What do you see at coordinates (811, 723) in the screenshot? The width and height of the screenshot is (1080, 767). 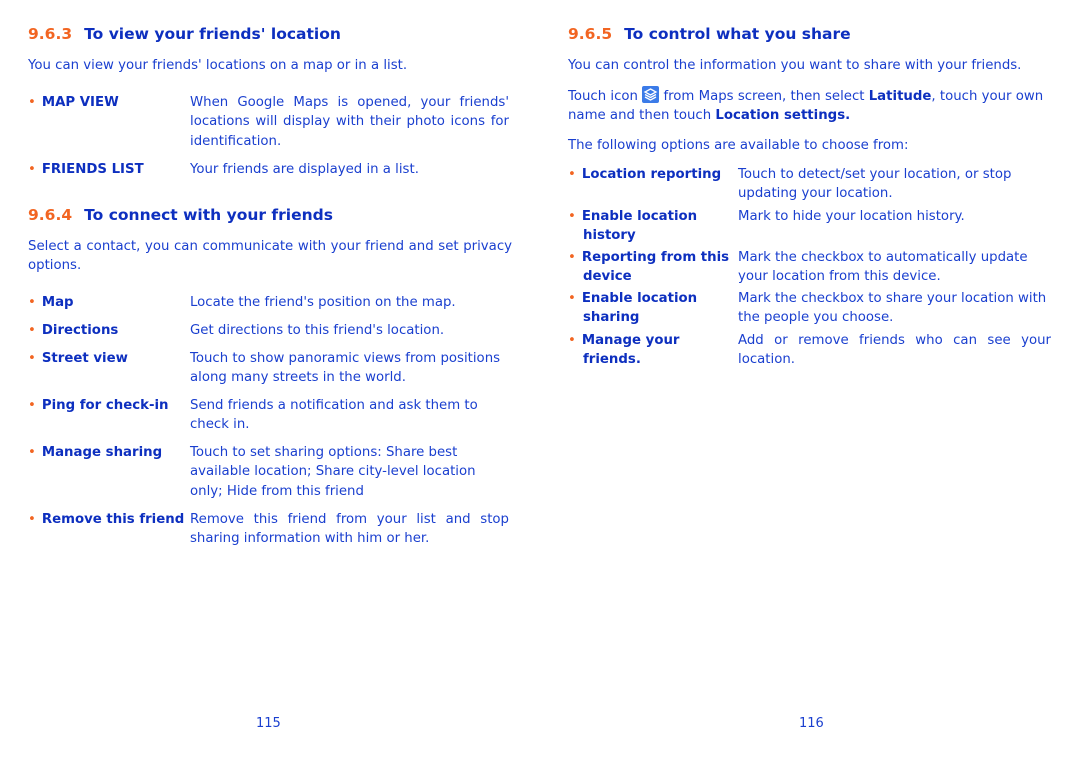 I see `page-number-right: 116` at bounding box center [811, 723].